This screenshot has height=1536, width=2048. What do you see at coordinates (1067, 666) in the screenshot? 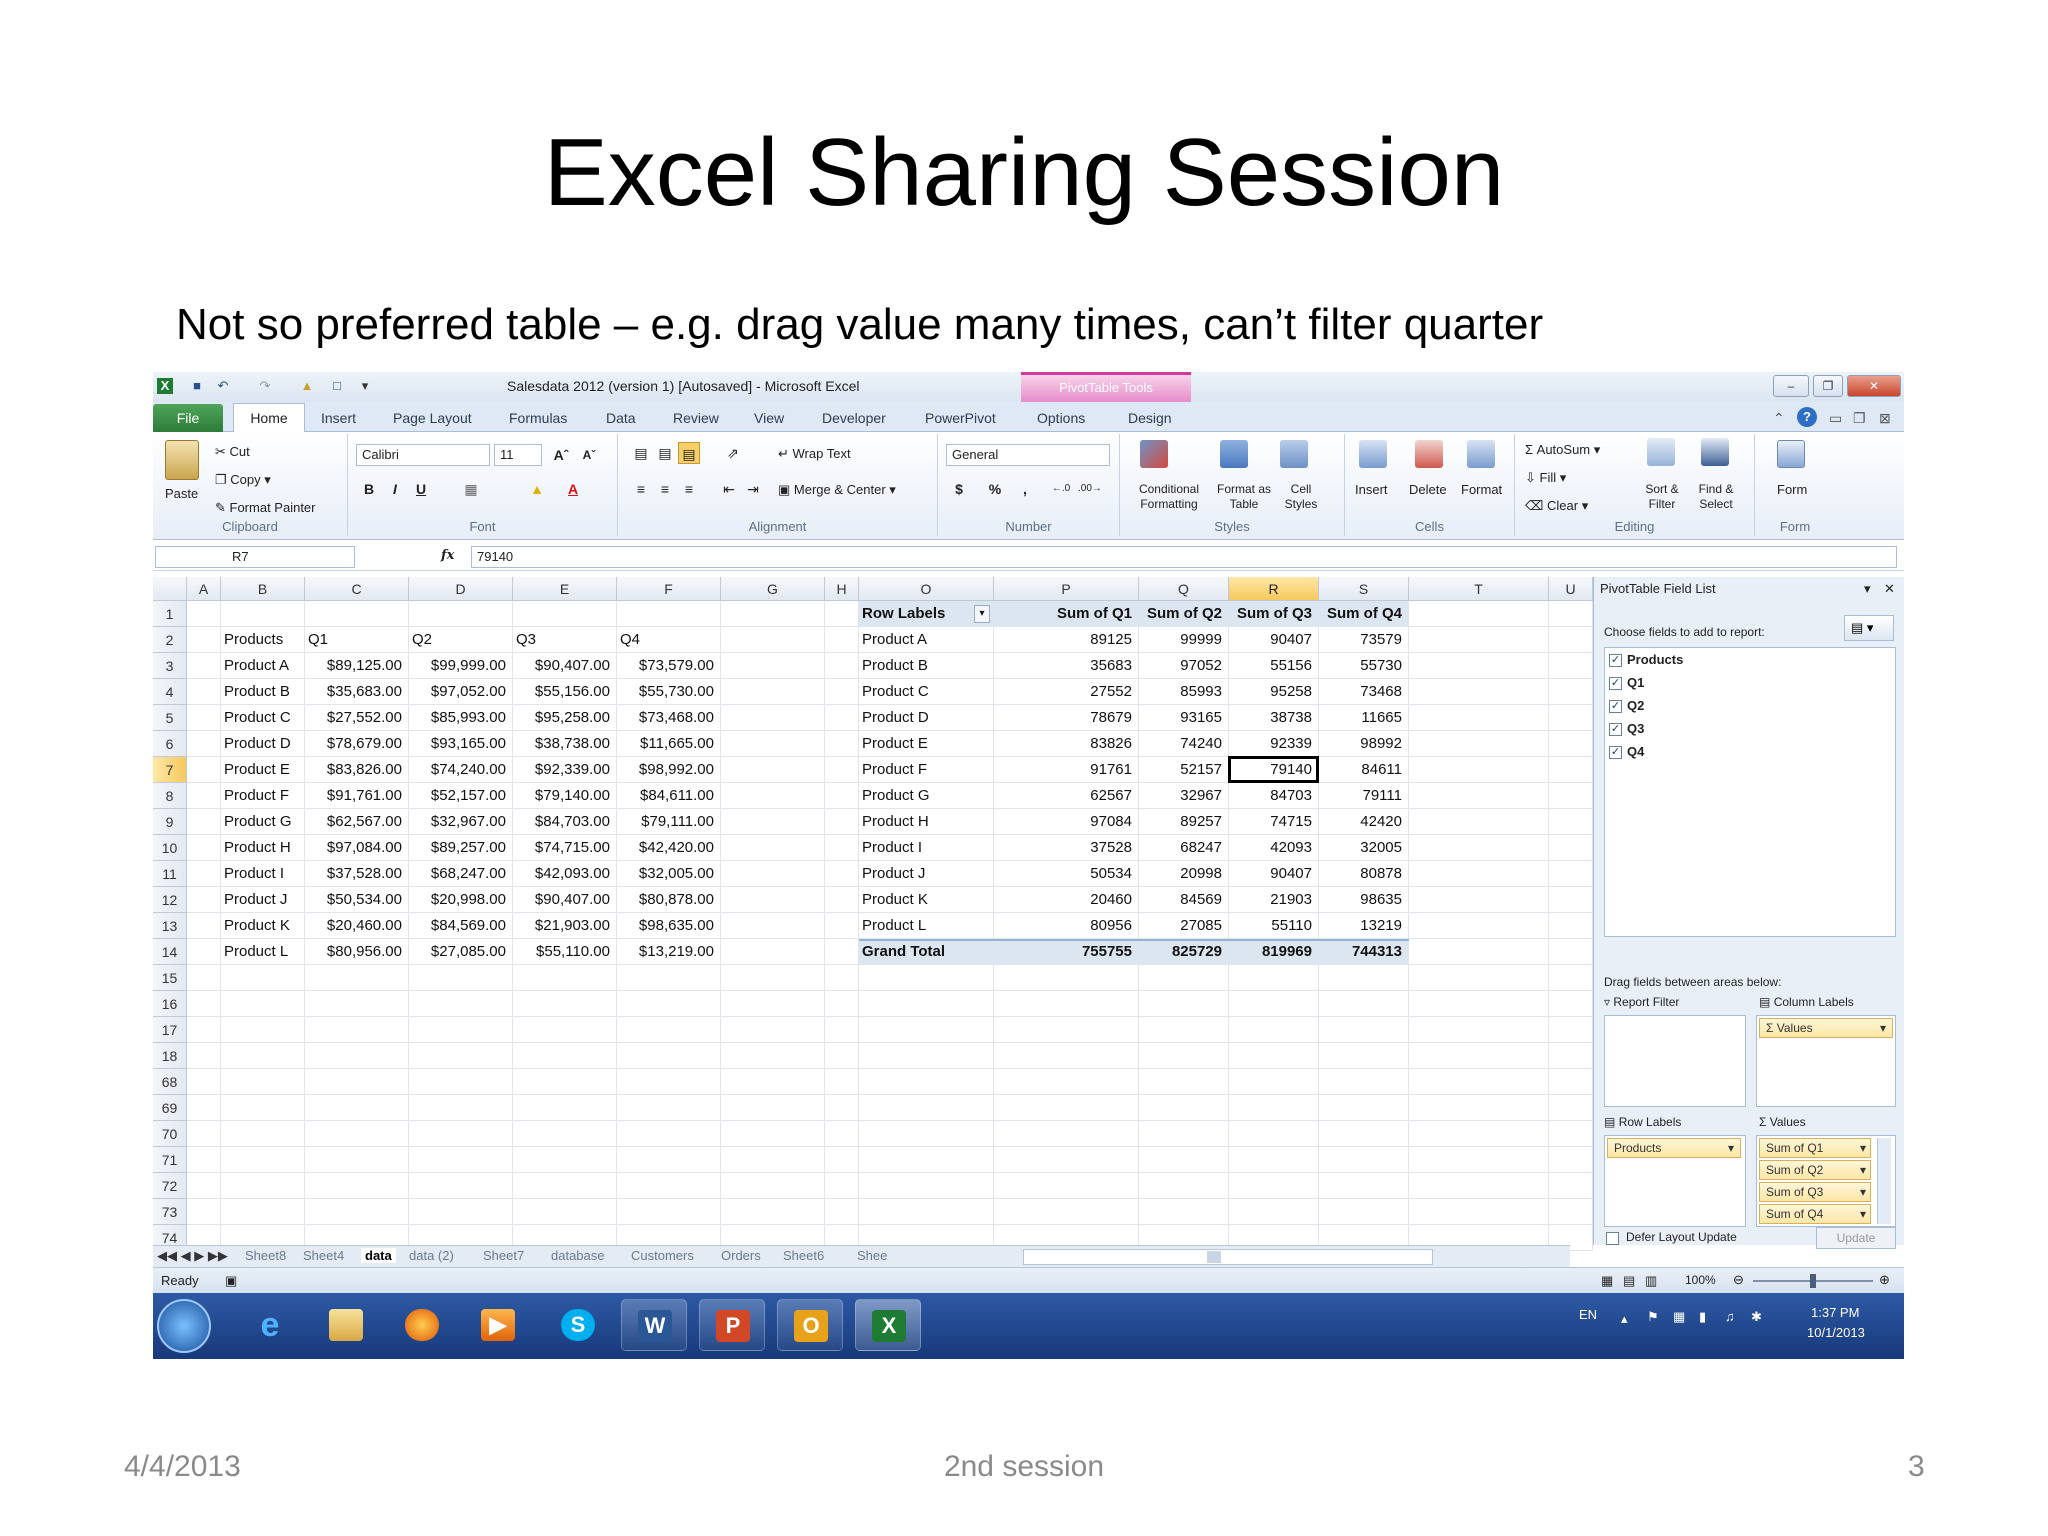
I see `pivot-value-cell: 35683` at bounding box center [1067, 666].